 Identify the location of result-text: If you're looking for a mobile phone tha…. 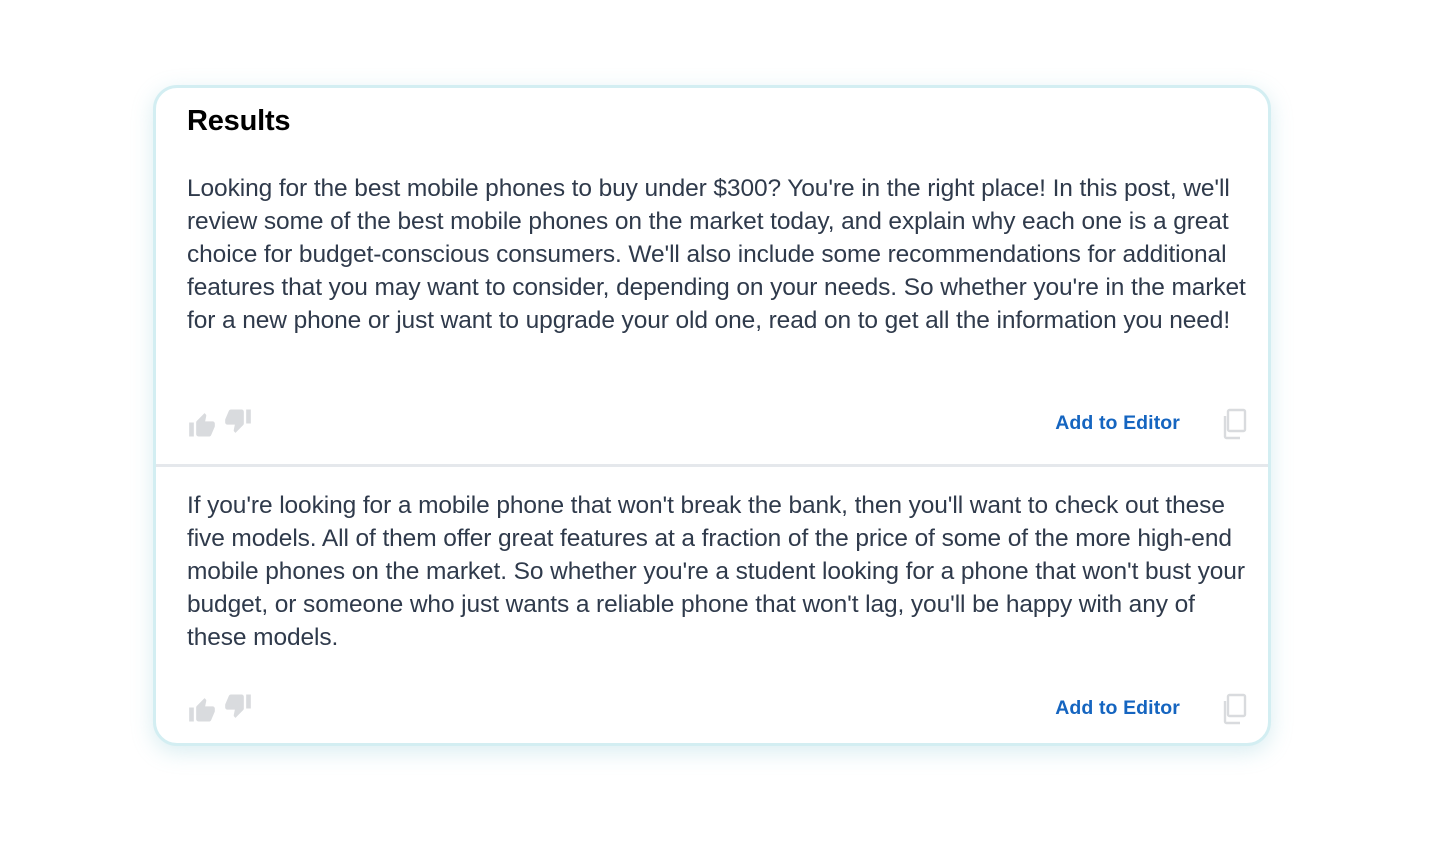
(716, 571).